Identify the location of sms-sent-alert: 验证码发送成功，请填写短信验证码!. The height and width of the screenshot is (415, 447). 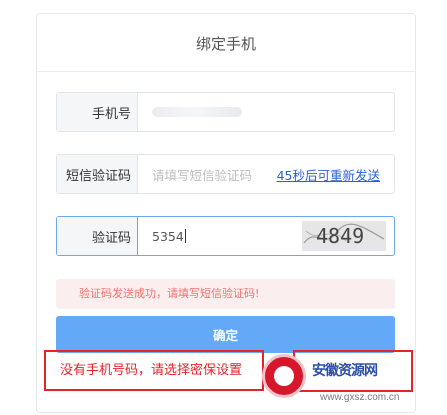
(225, 294).